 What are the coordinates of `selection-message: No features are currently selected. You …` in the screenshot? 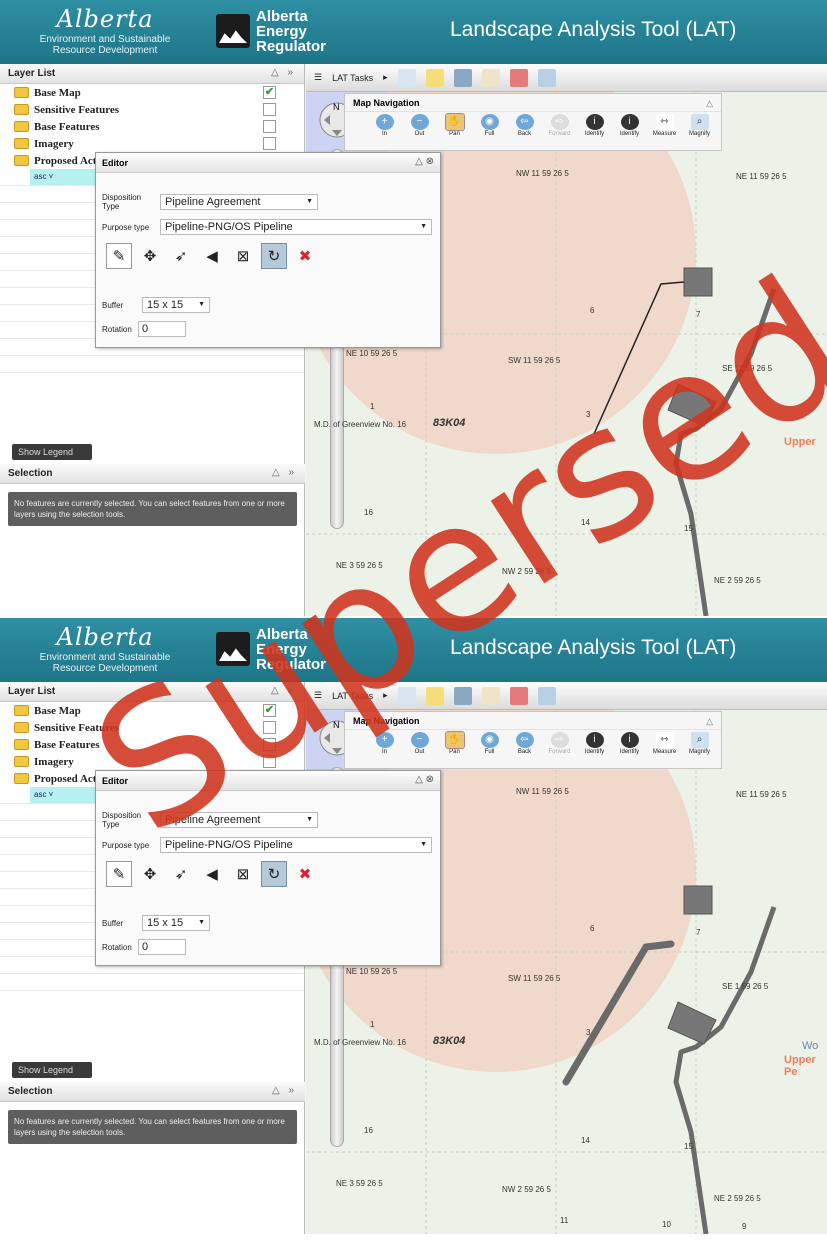 It's located at (152, 509).